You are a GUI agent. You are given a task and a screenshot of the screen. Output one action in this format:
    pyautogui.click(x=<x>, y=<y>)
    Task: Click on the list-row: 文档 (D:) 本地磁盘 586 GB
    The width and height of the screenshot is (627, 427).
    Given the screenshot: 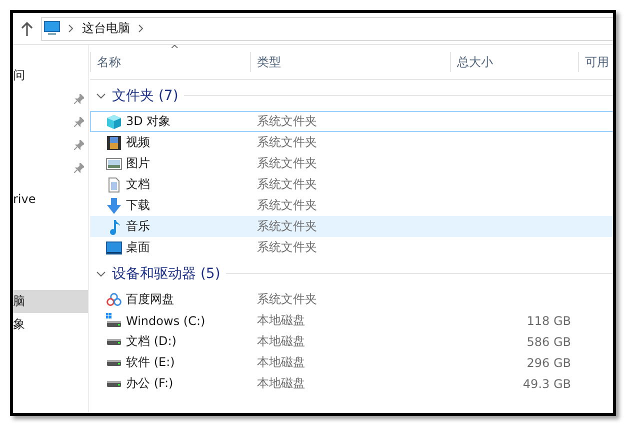 What is the action you would take?
    pyautogui.click(x=351, y=341)
    